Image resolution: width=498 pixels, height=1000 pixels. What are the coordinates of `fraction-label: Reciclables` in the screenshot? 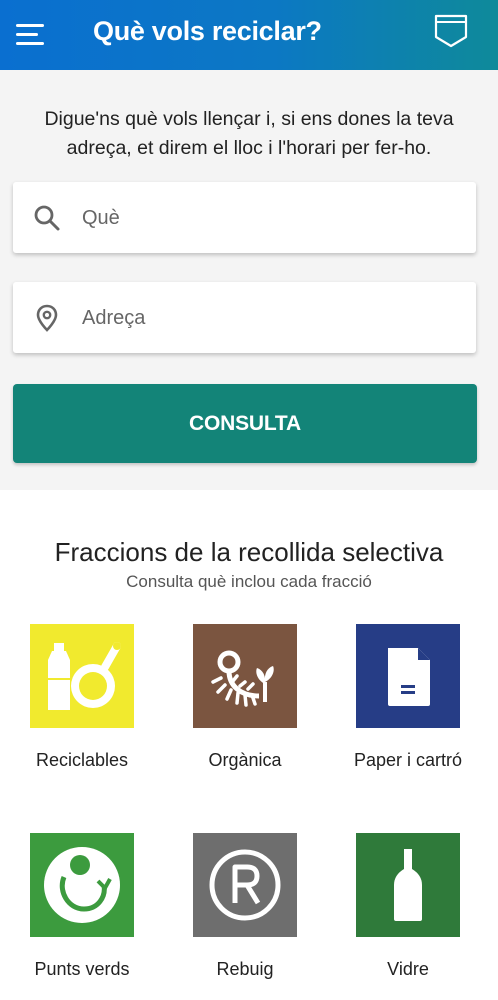 It's located at (82, 760).